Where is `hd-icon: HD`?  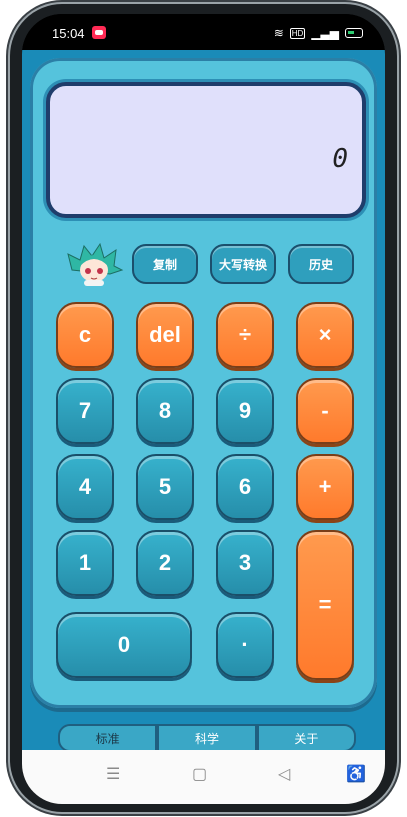
hd-icon: HD is located at coordinates (297, 33).